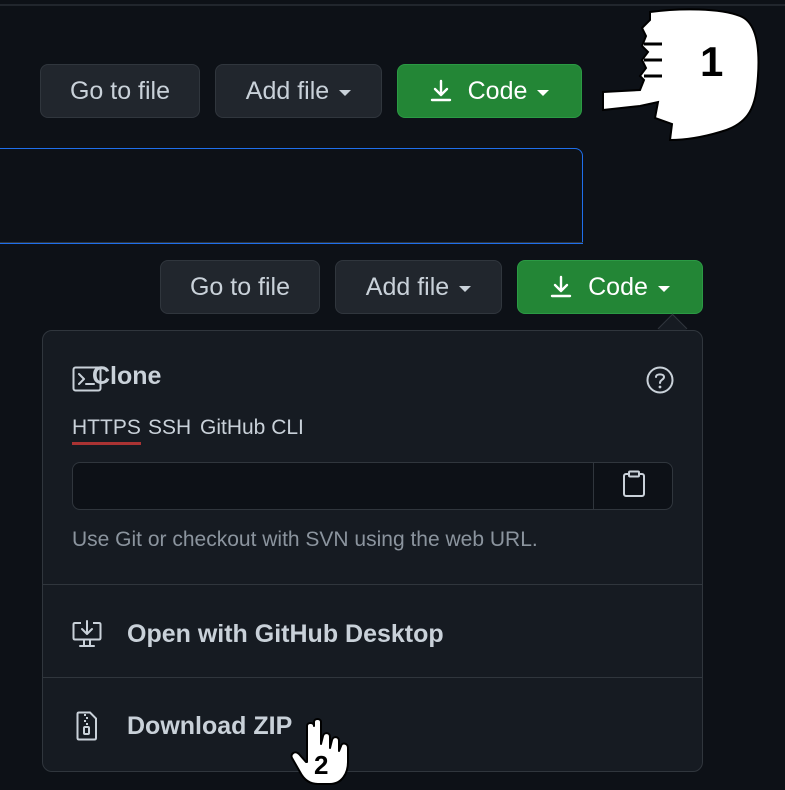  I want to click on file-list-header, so click(291, 249).